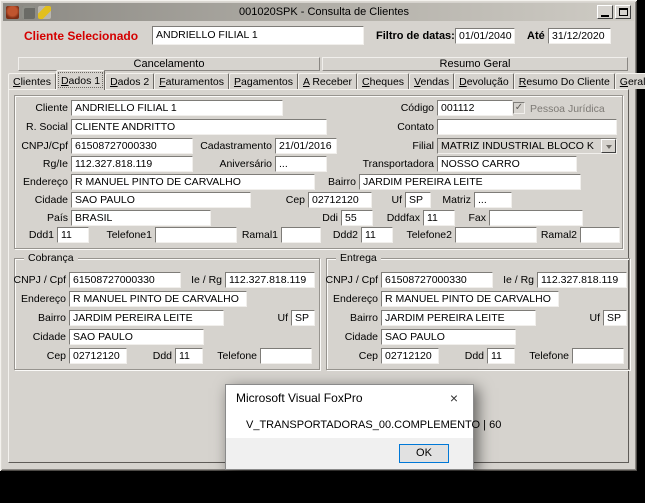 This screenshot has width=645, height=503. What do you see at coordinates (410, 356) in the screenshot?
I see `entrega-cep-field: 02712120` at bounding box center [410, 356].